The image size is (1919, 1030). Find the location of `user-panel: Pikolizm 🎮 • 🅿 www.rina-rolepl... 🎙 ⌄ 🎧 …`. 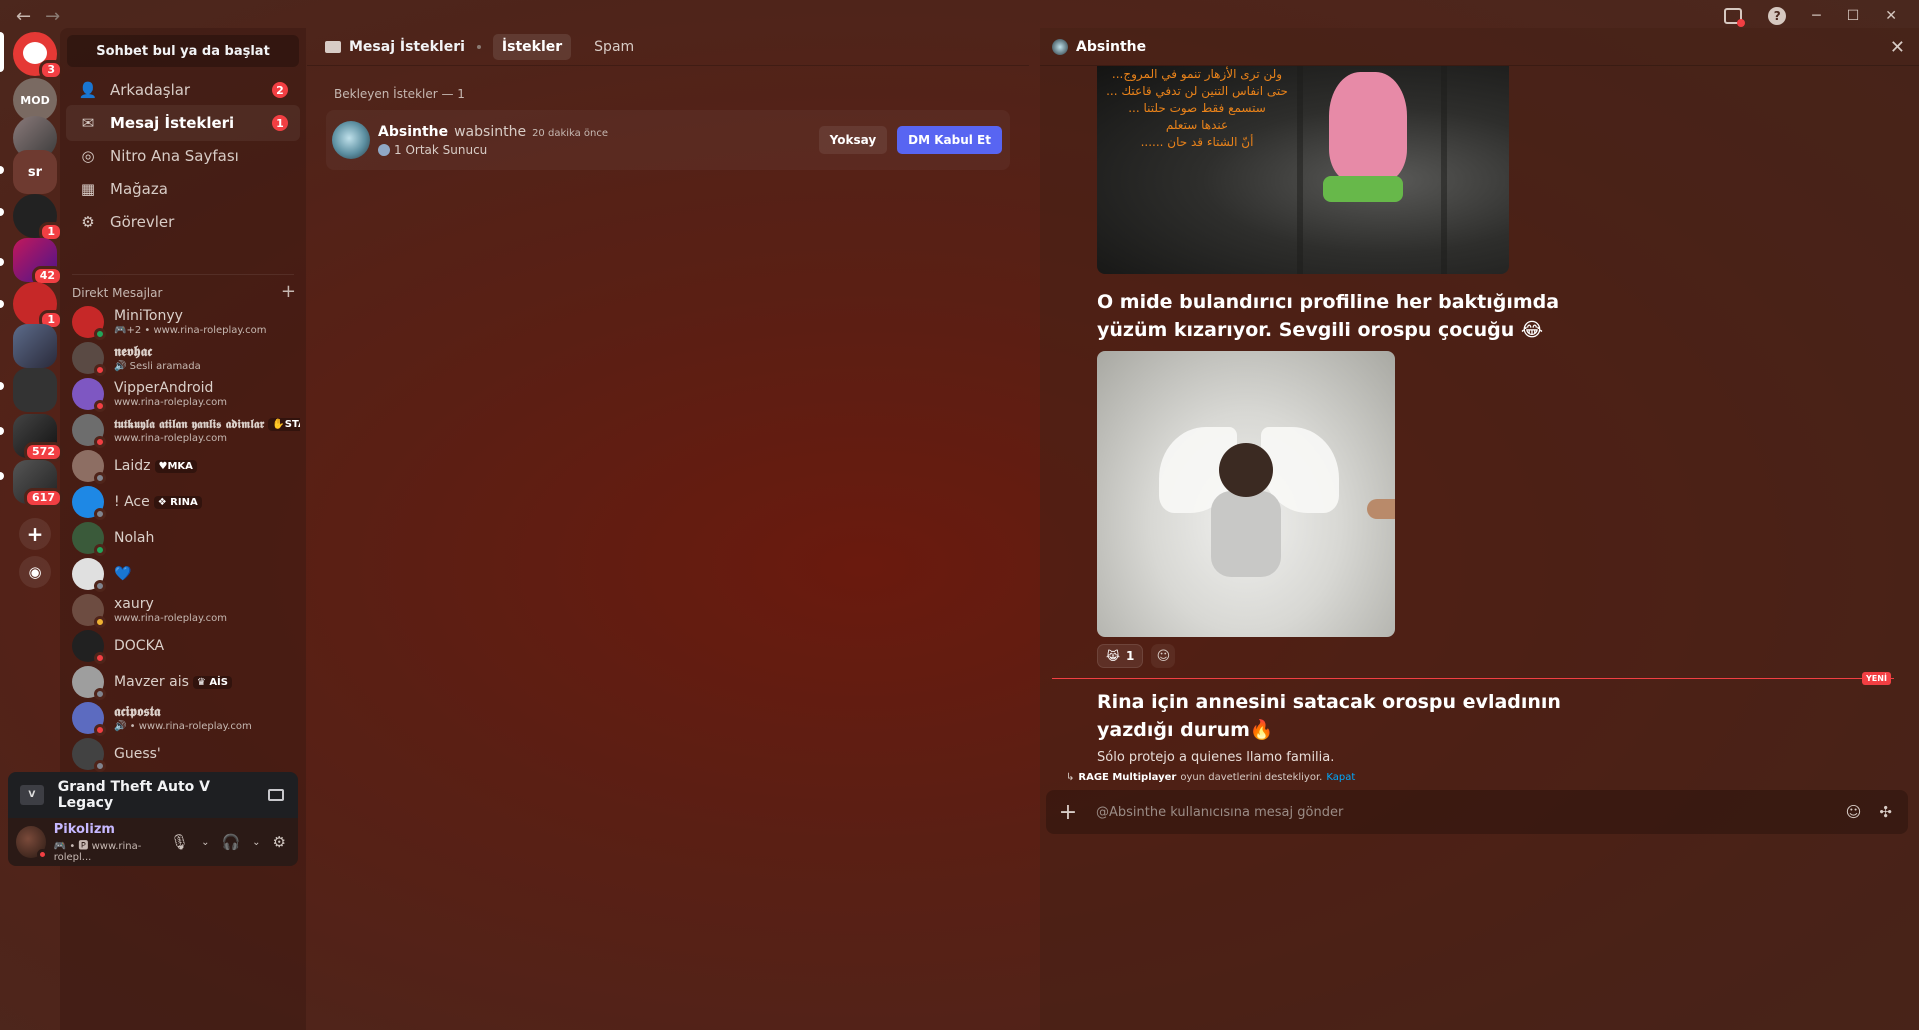

user-panel: Pikolizm 🎮 • 🅿 www.rina-rolepl... 🎙 ⌄ 🎧 … is located at coordinates (153, 842).